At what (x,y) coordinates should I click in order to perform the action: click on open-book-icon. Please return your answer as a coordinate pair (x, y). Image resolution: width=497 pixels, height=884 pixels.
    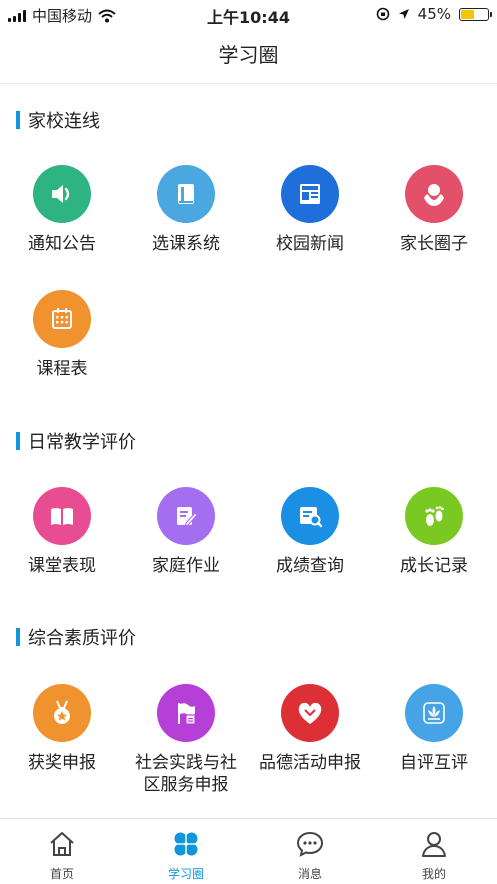
    Looking at the image, I should click on (62, 516).